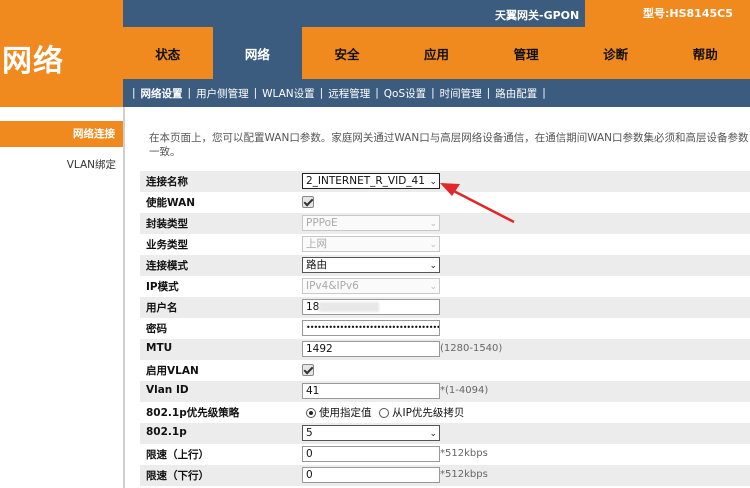 The height and width of the screenshot is (488, 750). What do you see at coordinates (537, 15) in the screenshot?
I see `gateway-title: 天翼网关-GPON` at bounding box center [537, 15].